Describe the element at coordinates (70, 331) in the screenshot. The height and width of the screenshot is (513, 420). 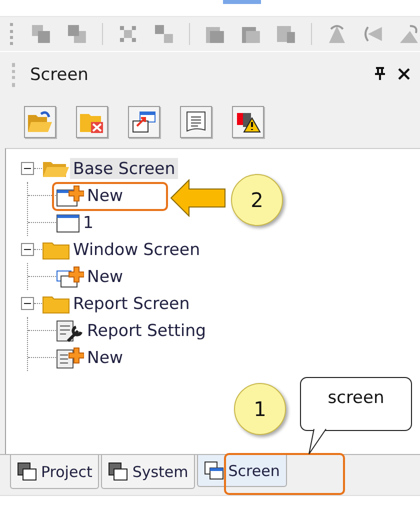
I see `report-wrench-icon` at that location.